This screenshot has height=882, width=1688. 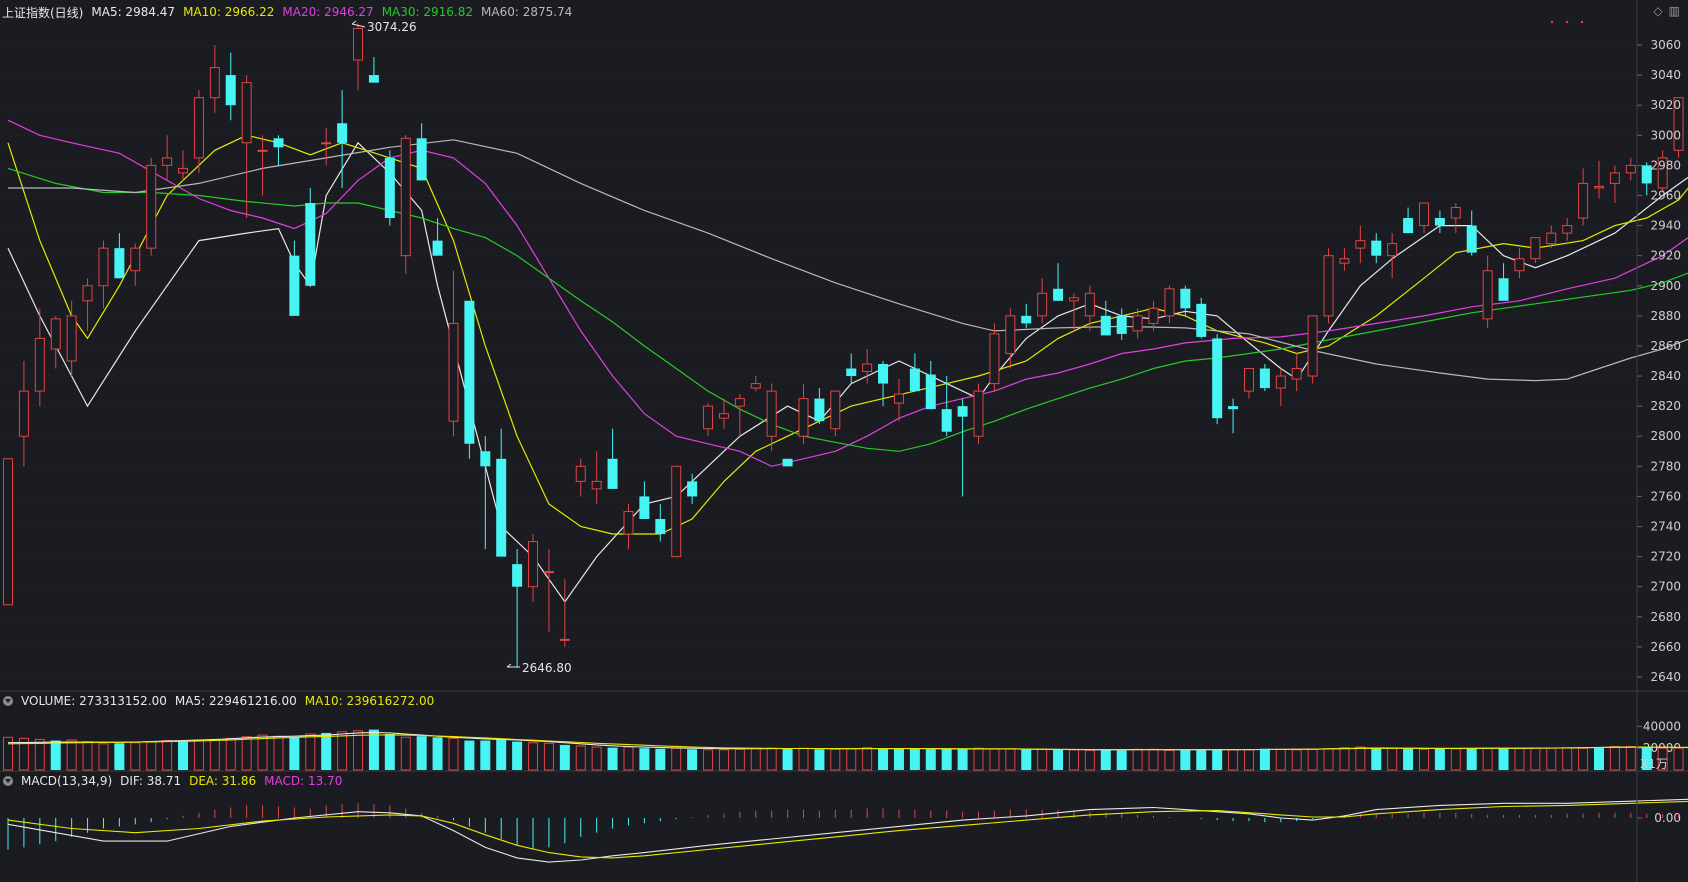 I want to click on price-tick-label: 3000, so click(x=1665, y=135).